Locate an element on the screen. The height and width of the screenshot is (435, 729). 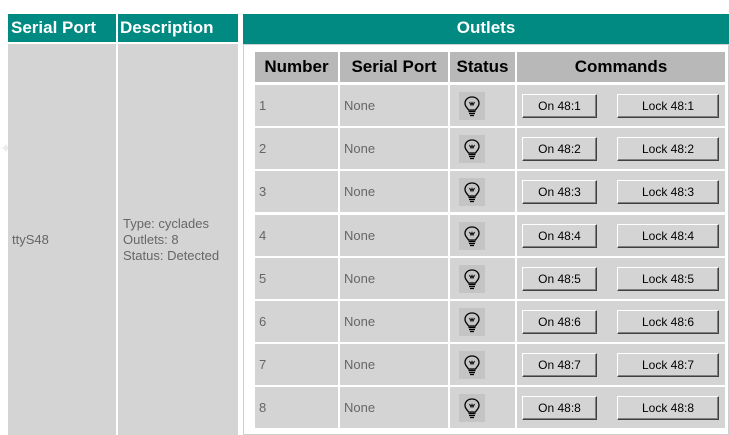
outlet-number-cell: 5 is located at coordinates (296, 278).